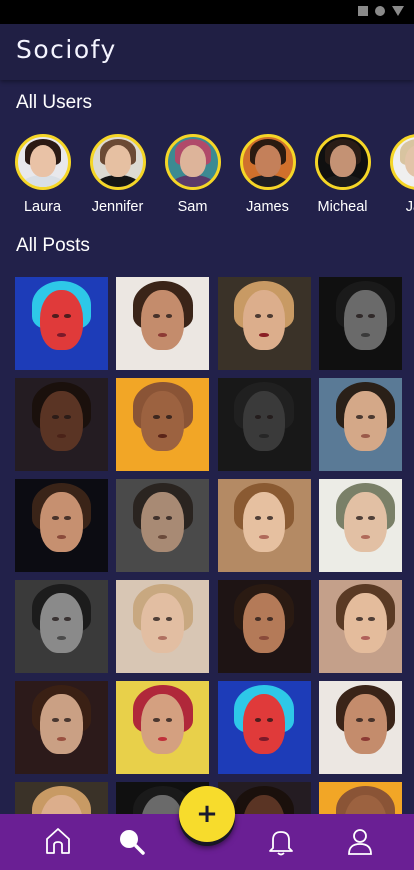  I want to click on user-item: Sam, so click(192, 174).